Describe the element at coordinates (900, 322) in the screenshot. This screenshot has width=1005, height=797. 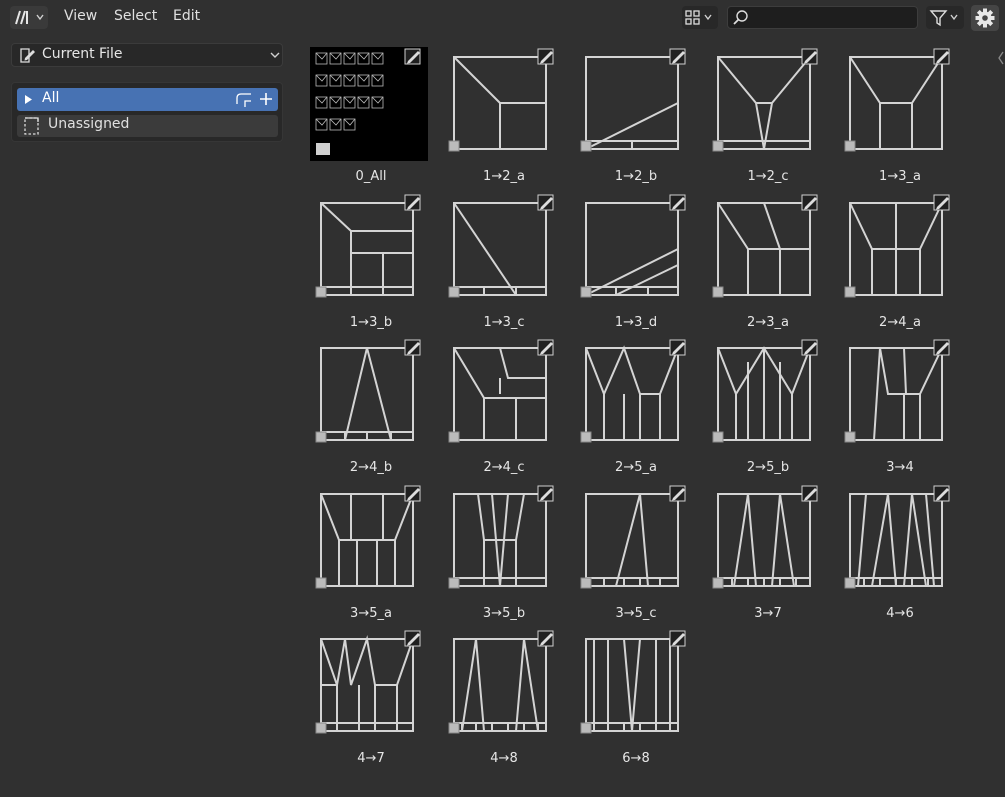
I see `asset-label: 2→4_a` at that location.